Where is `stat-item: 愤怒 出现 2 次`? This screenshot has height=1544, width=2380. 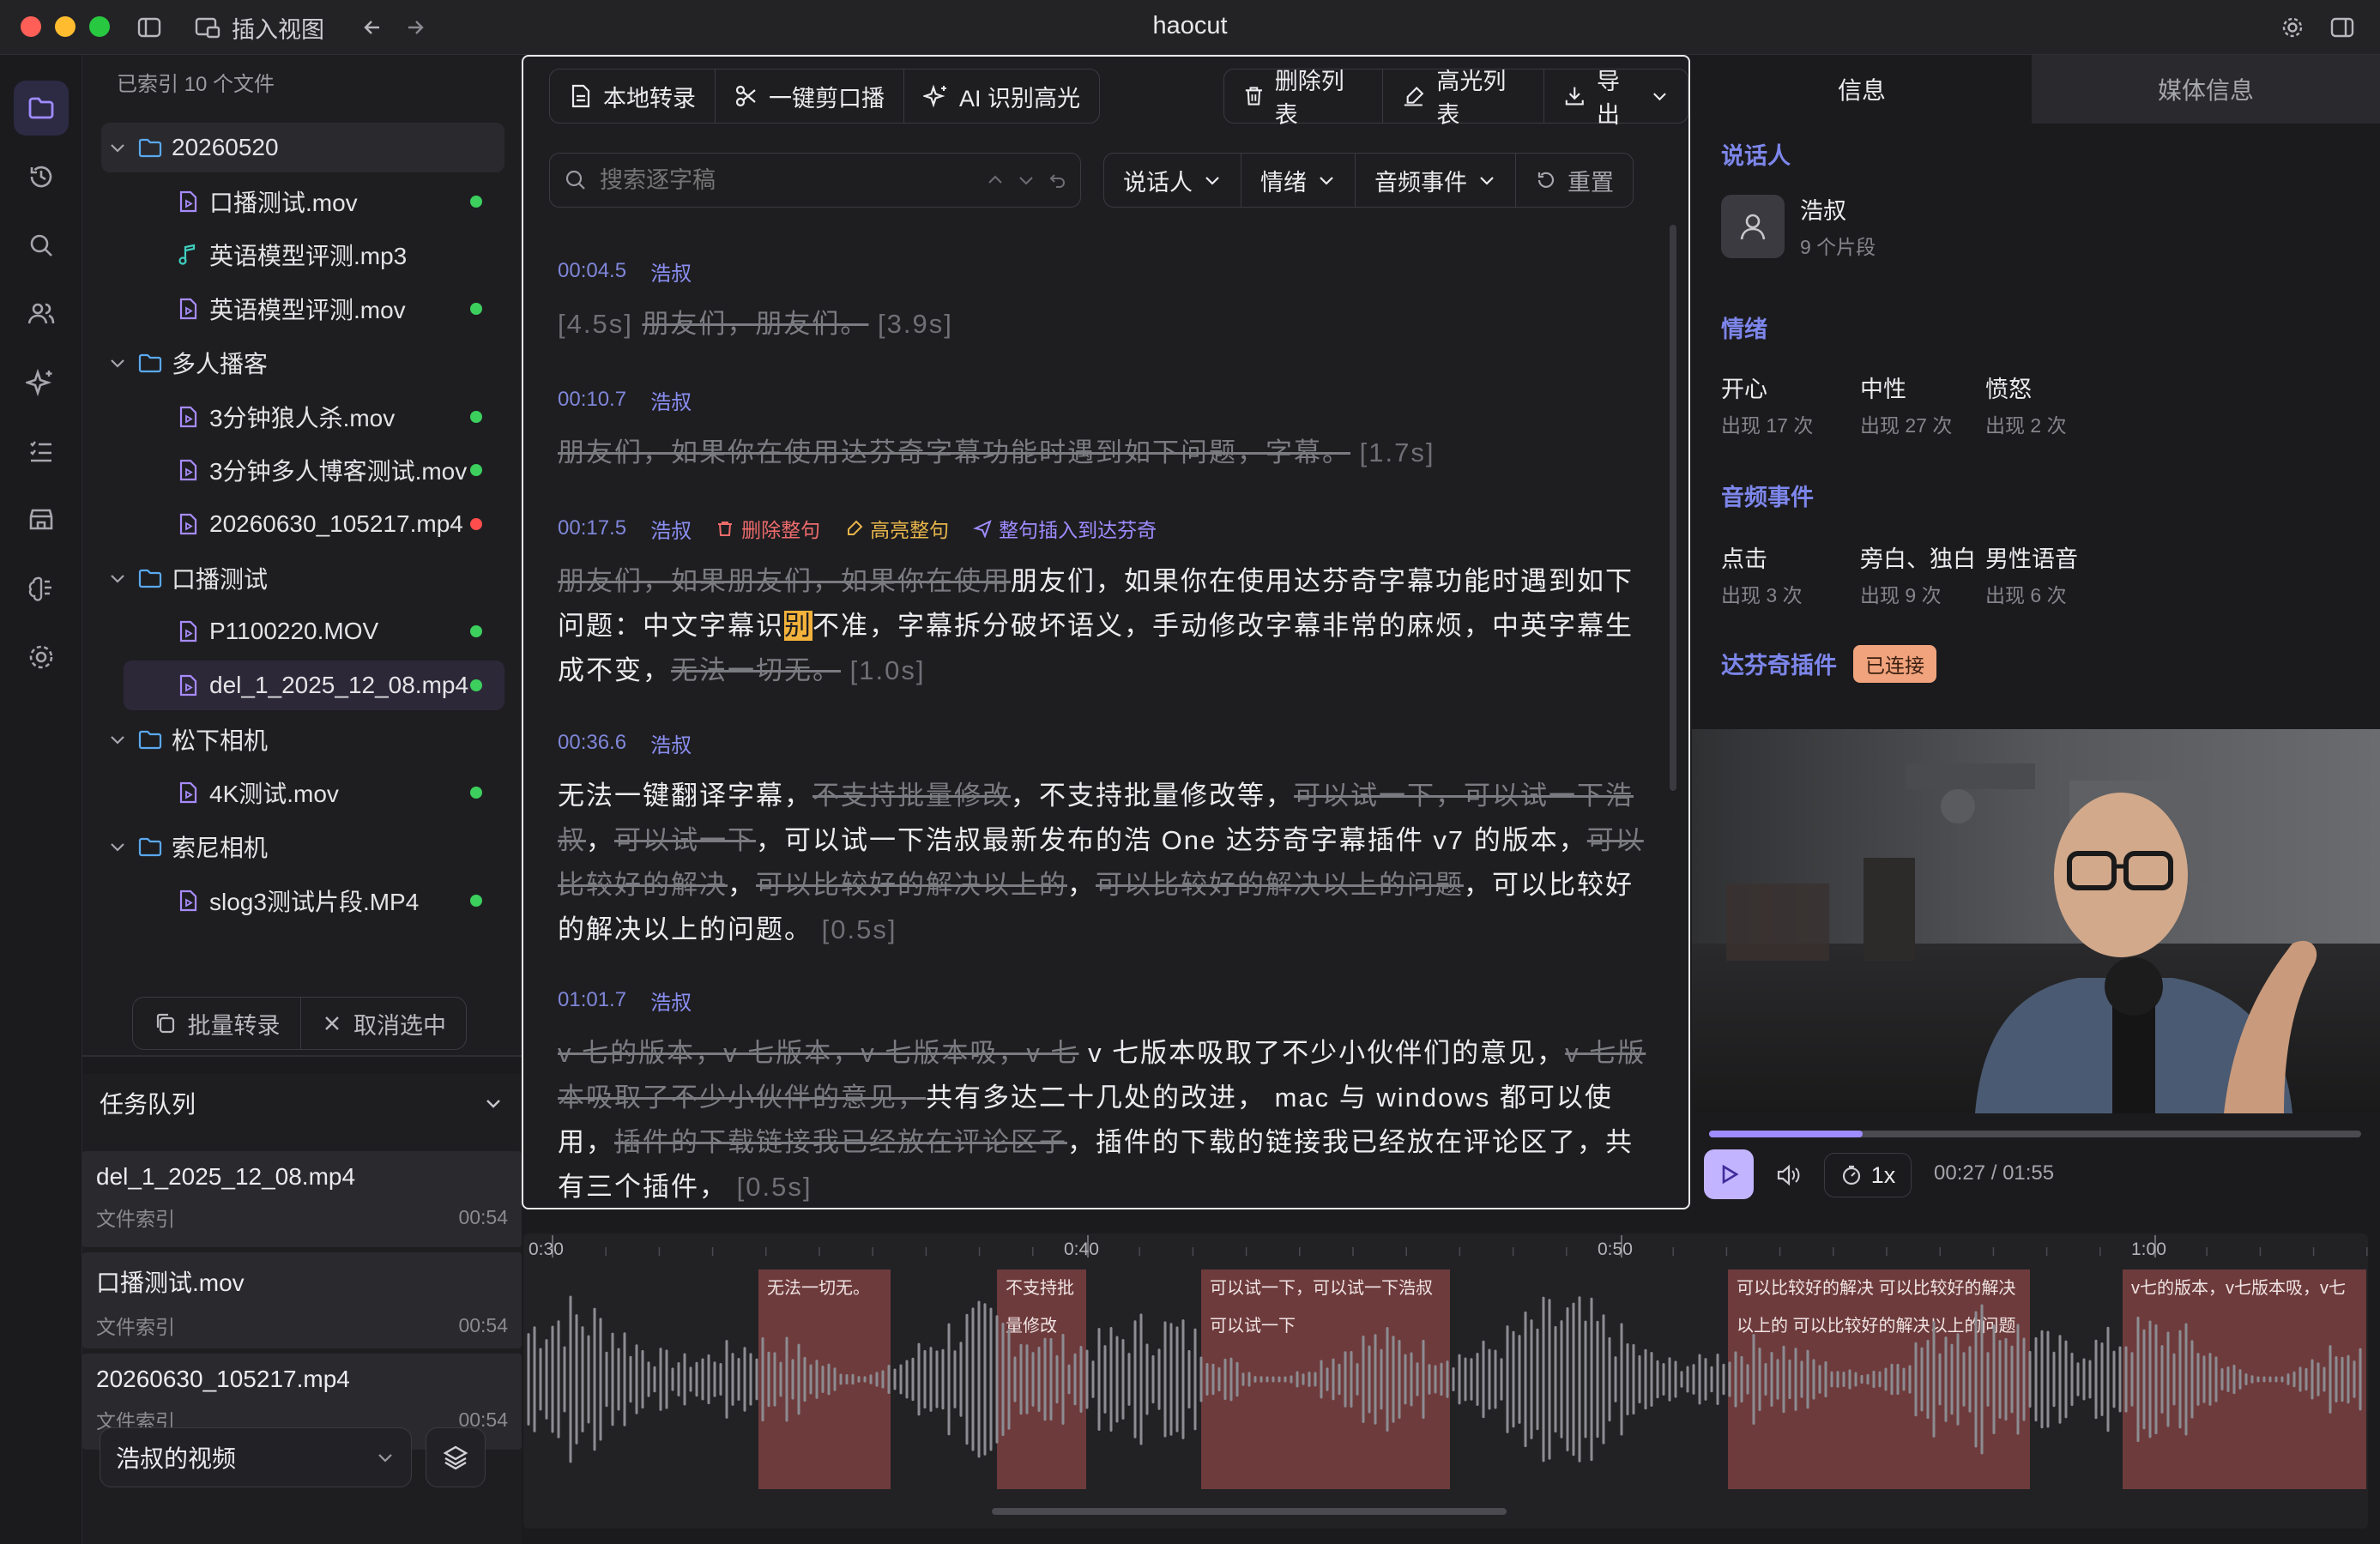
stat-item: 愤怒 出现 2 次 is located at coordinates (2026, 404).